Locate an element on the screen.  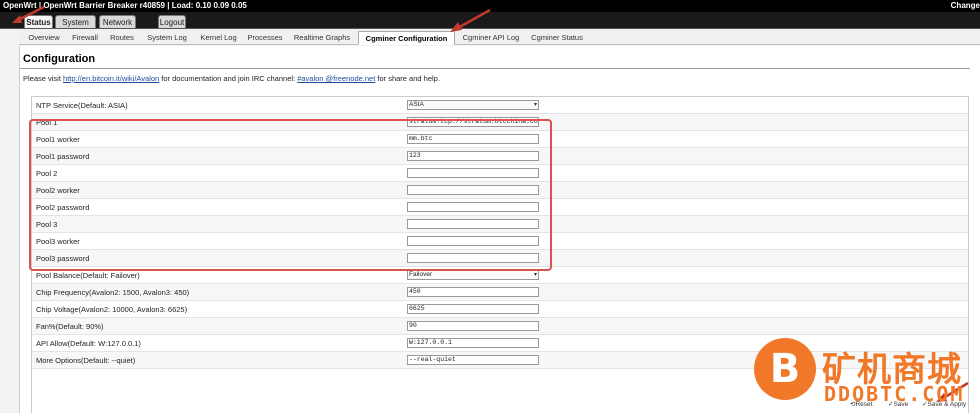
subtab-overview: Overview is located at coordinates (44, 38).